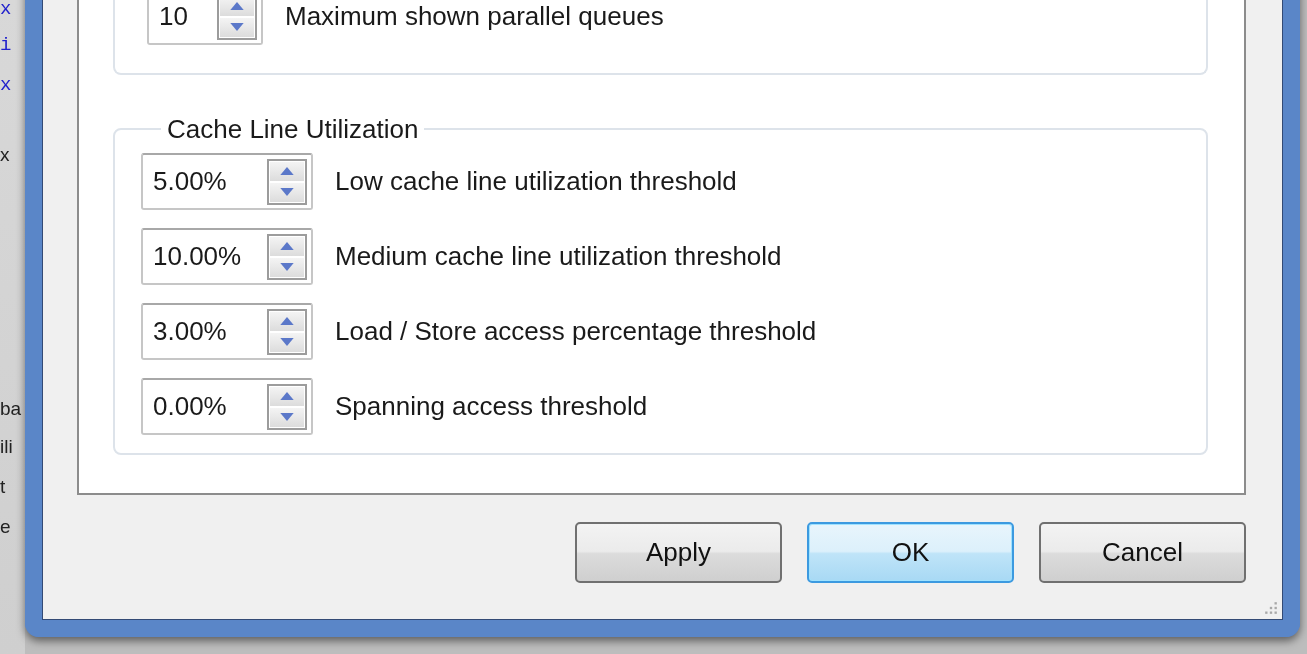 The width and height of the screenshot is (1307, 654). Describe the element at coordinates (227, 406) in the screenshot. I see `spin-field: 0.00%` at that location.